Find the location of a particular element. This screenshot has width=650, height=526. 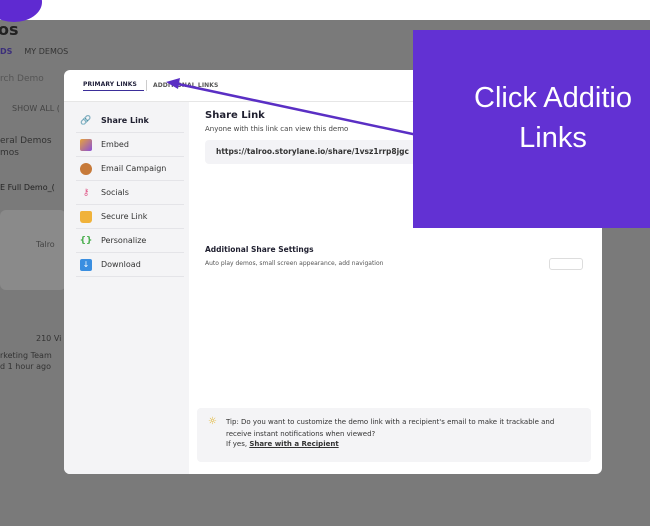

callout-text: Click Additio Links is located at coordinates (536, 118).